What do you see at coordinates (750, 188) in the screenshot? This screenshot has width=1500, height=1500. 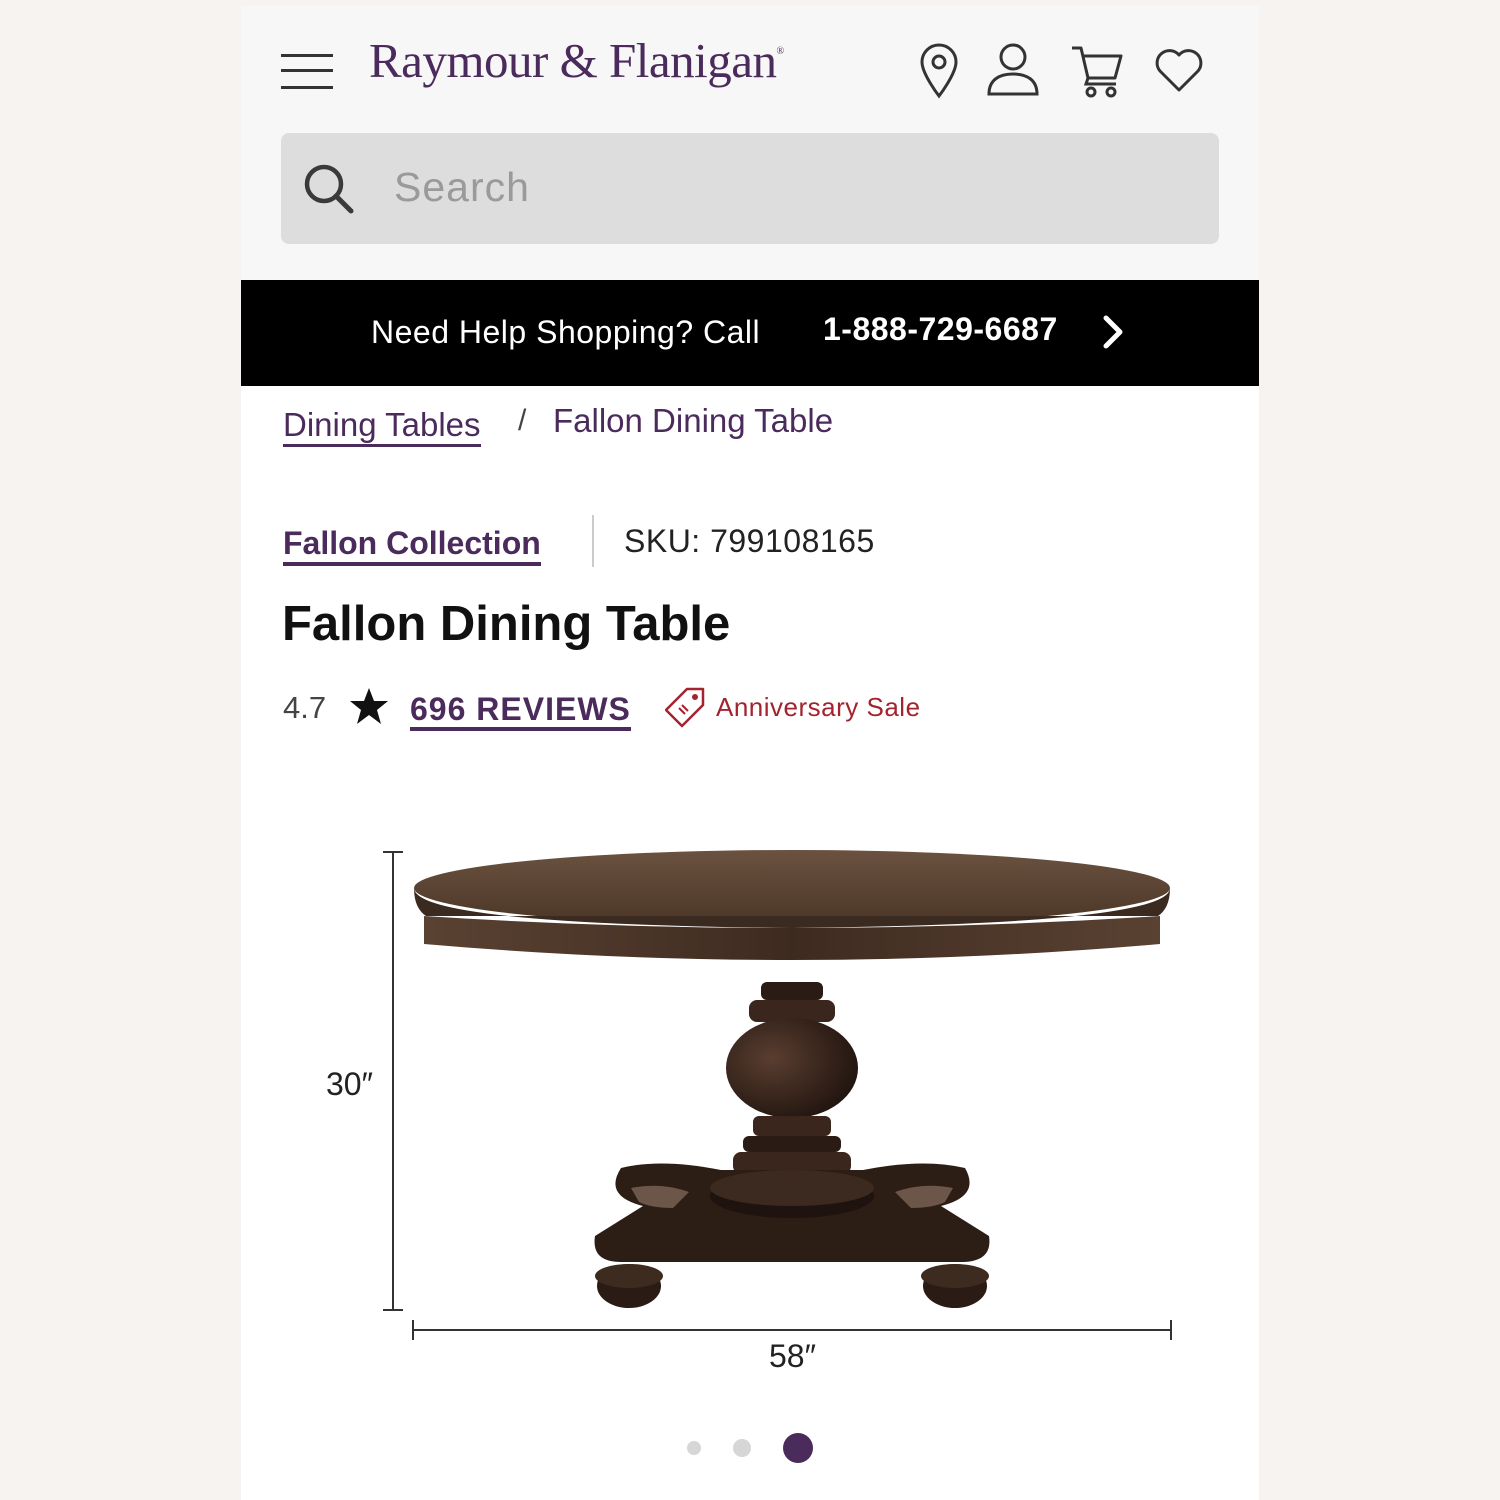 I see `search-bar: Search` at bounding box center [750, 188].